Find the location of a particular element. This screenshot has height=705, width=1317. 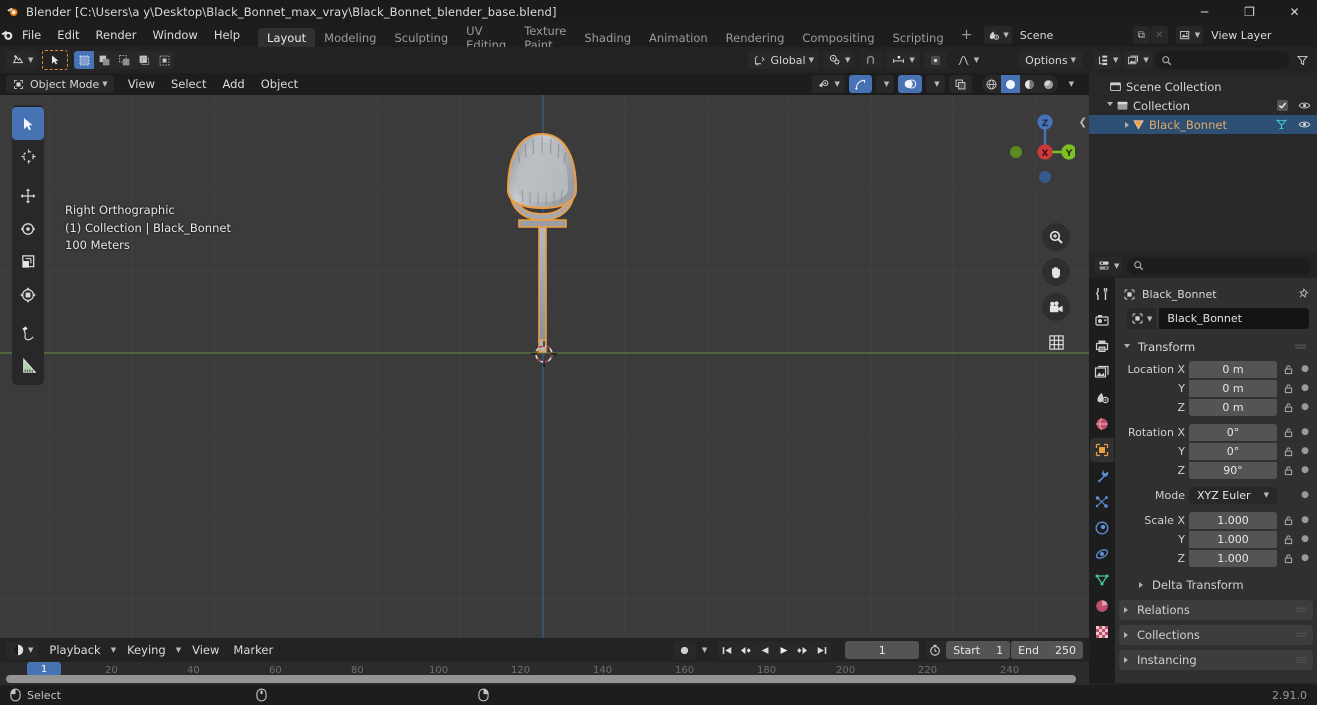

prev-keyframe-button is located at coordinates (745, 650).